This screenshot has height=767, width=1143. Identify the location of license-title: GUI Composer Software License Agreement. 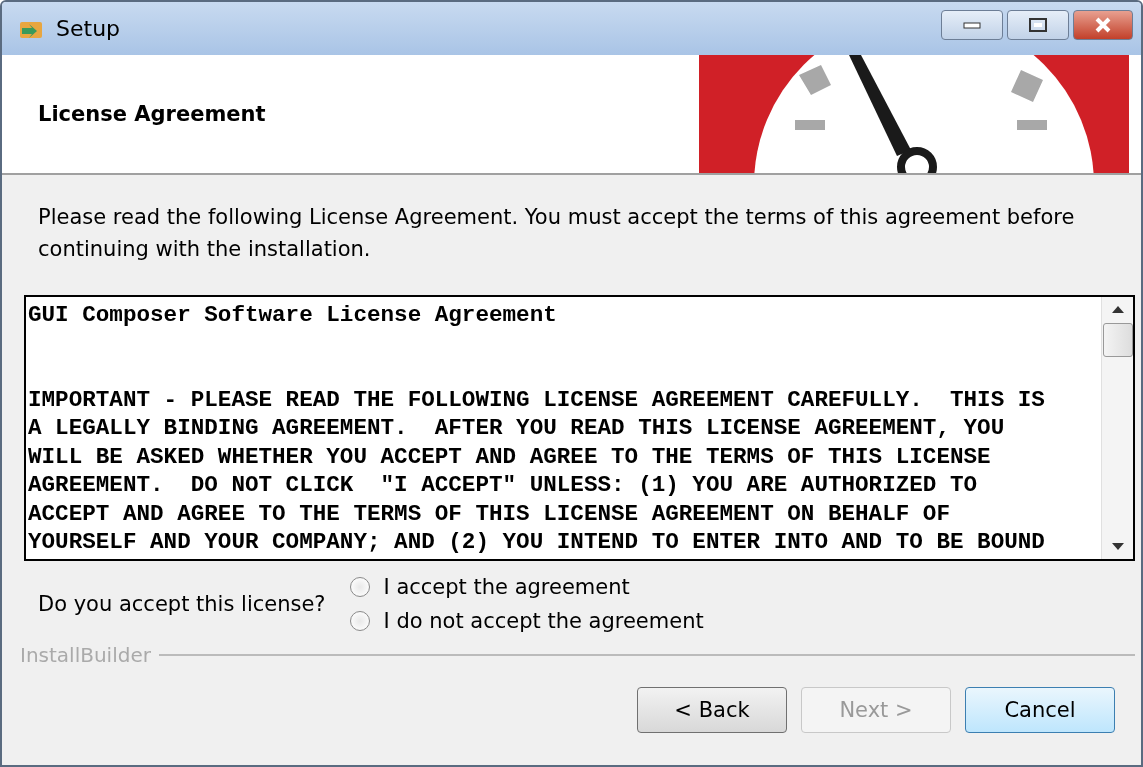
(292, 315).